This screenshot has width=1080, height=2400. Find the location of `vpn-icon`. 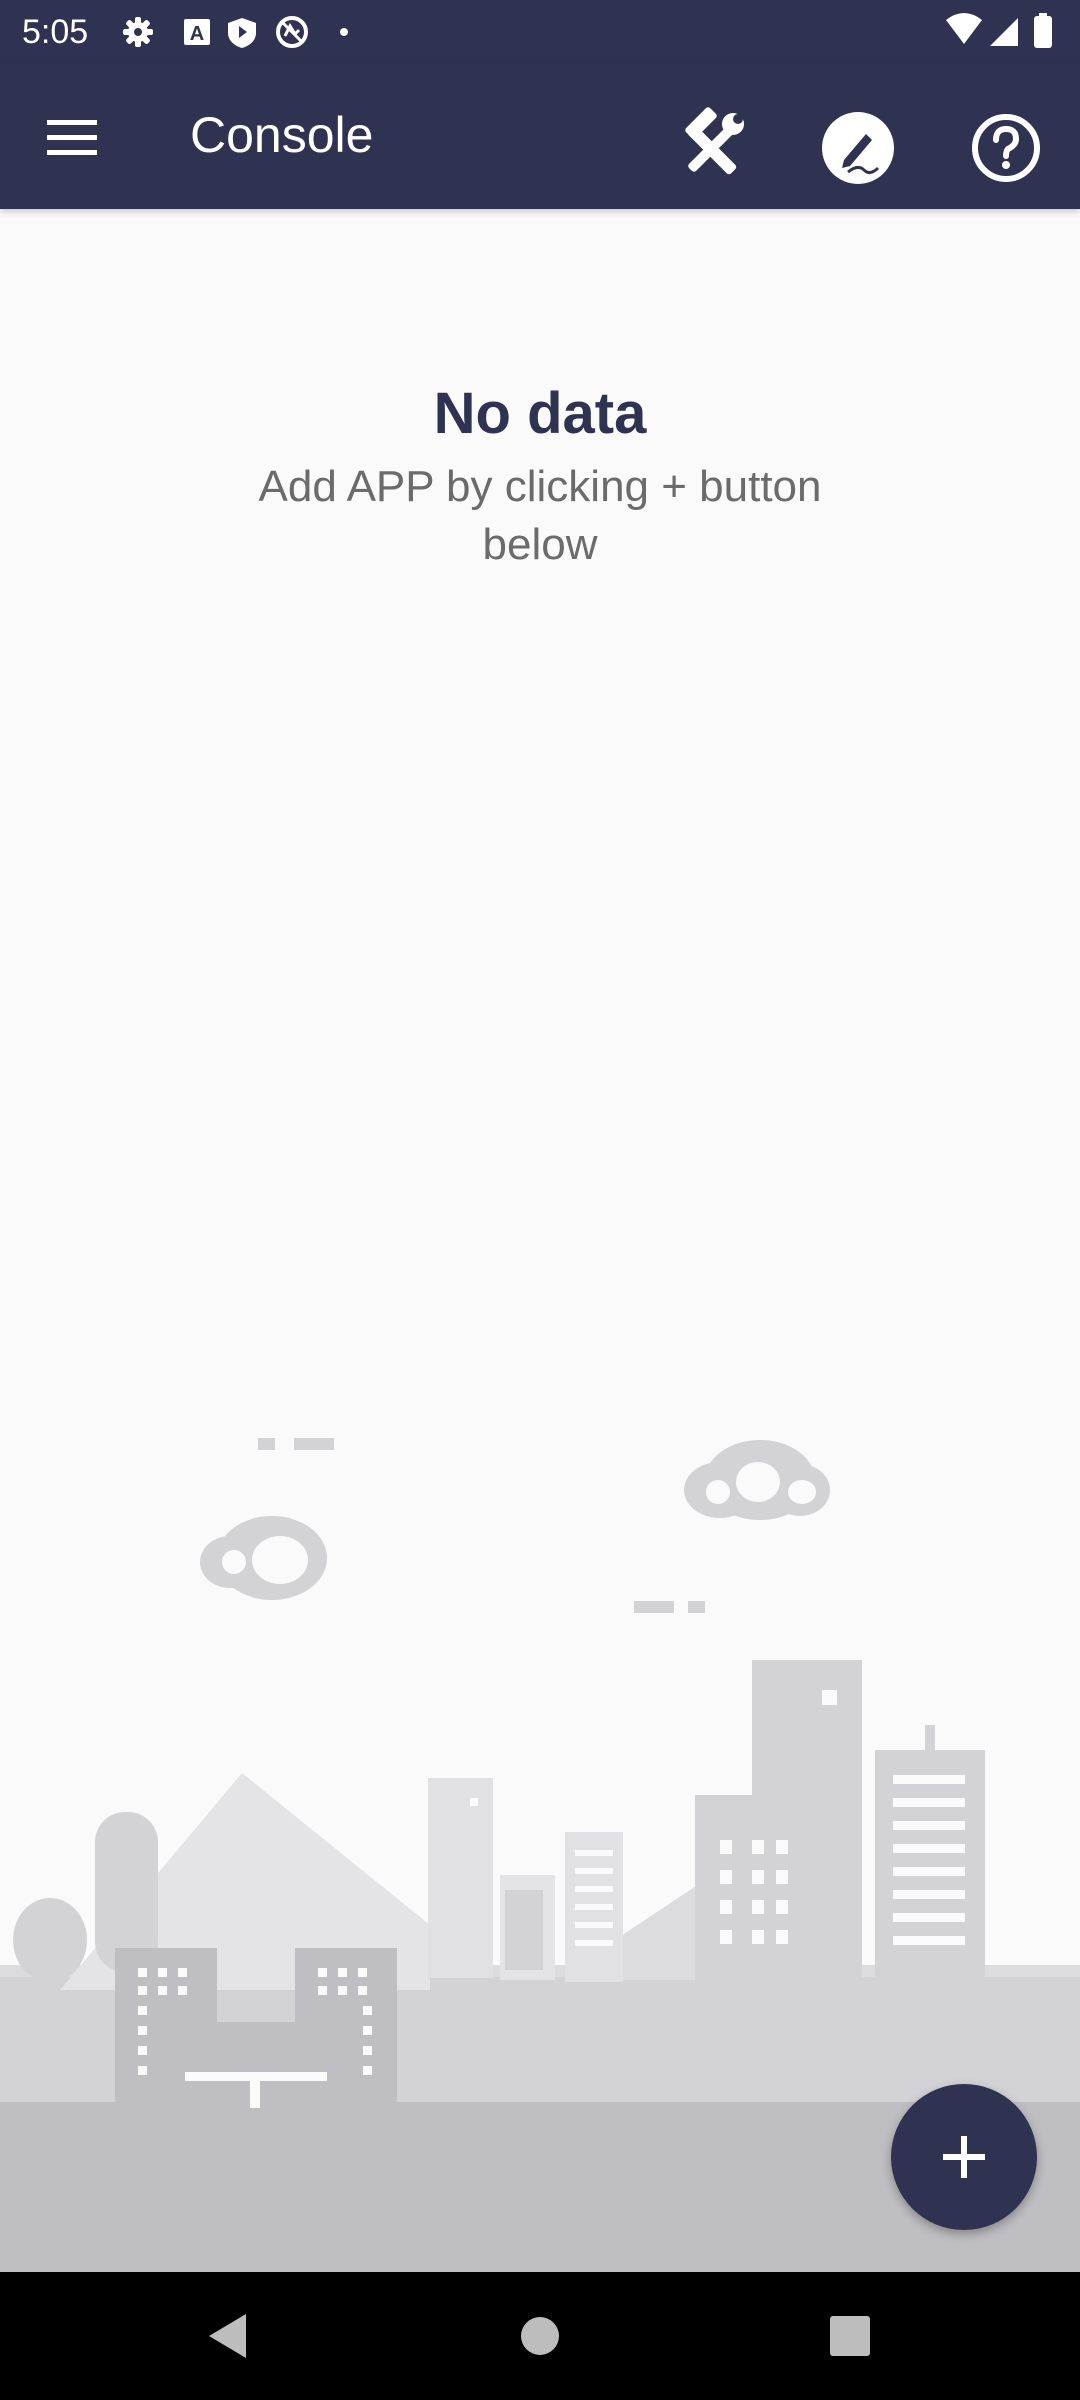

vpn-icon is located at coordinates (292, 32).